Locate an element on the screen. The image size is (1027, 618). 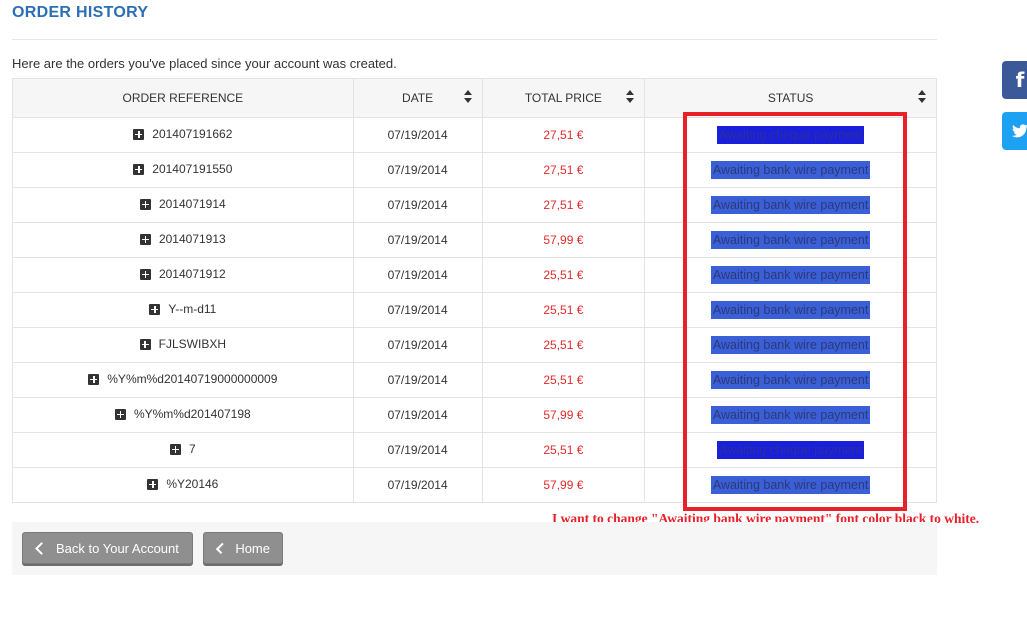
order-reference-text: %Y%m%d20140719000000009 is located at coordinates (192, 379).